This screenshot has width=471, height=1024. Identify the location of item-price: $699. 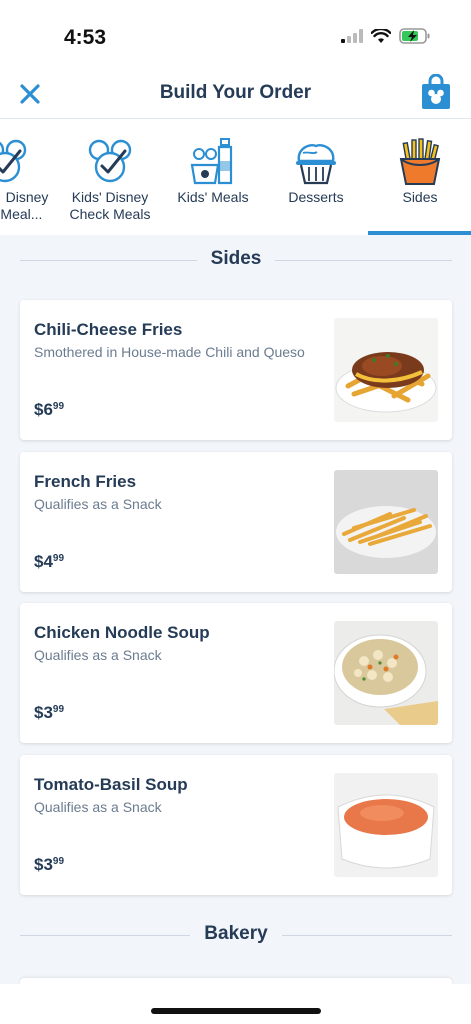
(49, 409).